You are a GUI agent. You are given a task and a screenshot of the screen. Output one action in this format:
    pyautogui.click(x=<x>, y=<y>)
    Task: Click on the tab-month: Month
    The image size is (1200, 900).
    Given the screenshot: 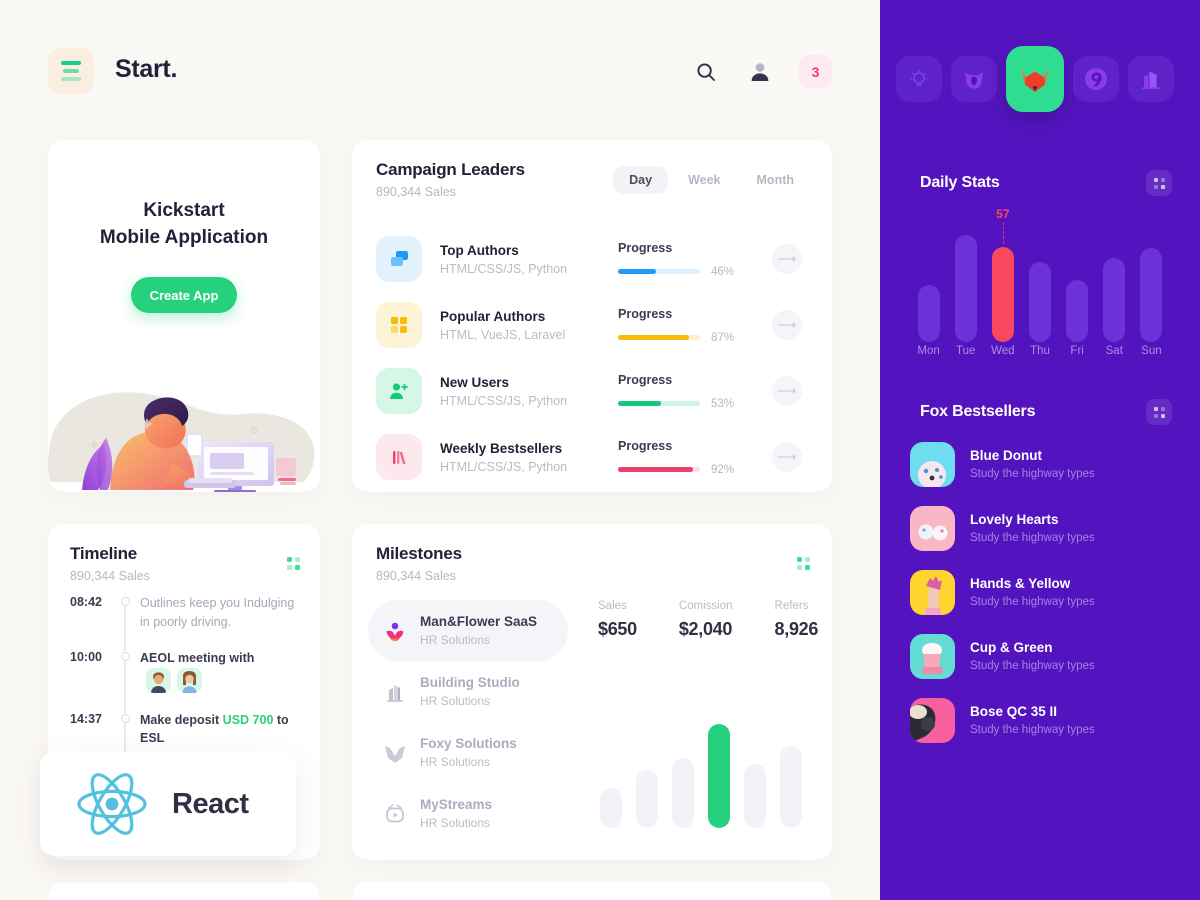 What is the action you would take?
    pyautogui.click(x=775, y=180)
    